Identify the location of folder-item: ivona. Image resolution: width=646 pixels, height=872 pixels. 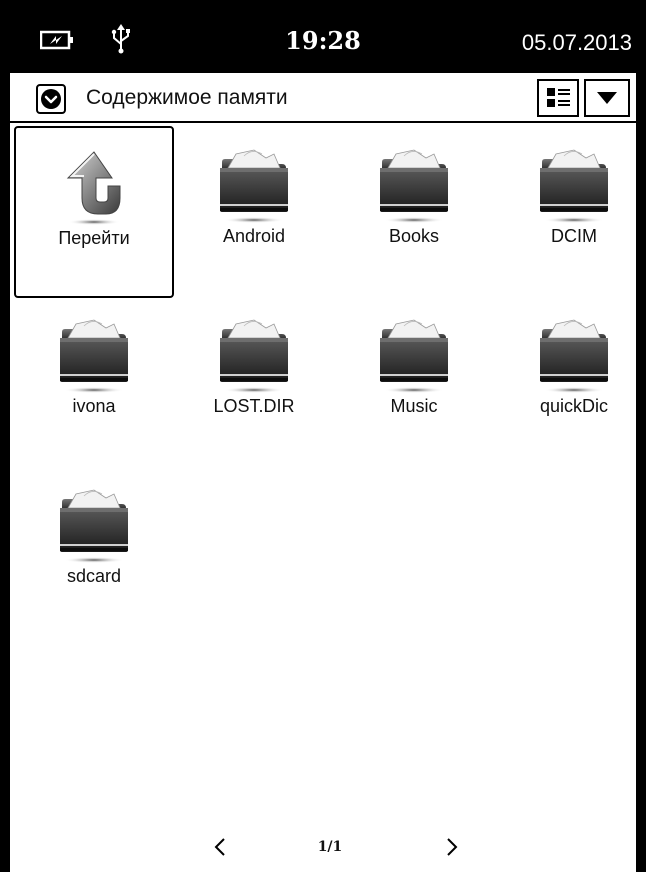
(94, 382).